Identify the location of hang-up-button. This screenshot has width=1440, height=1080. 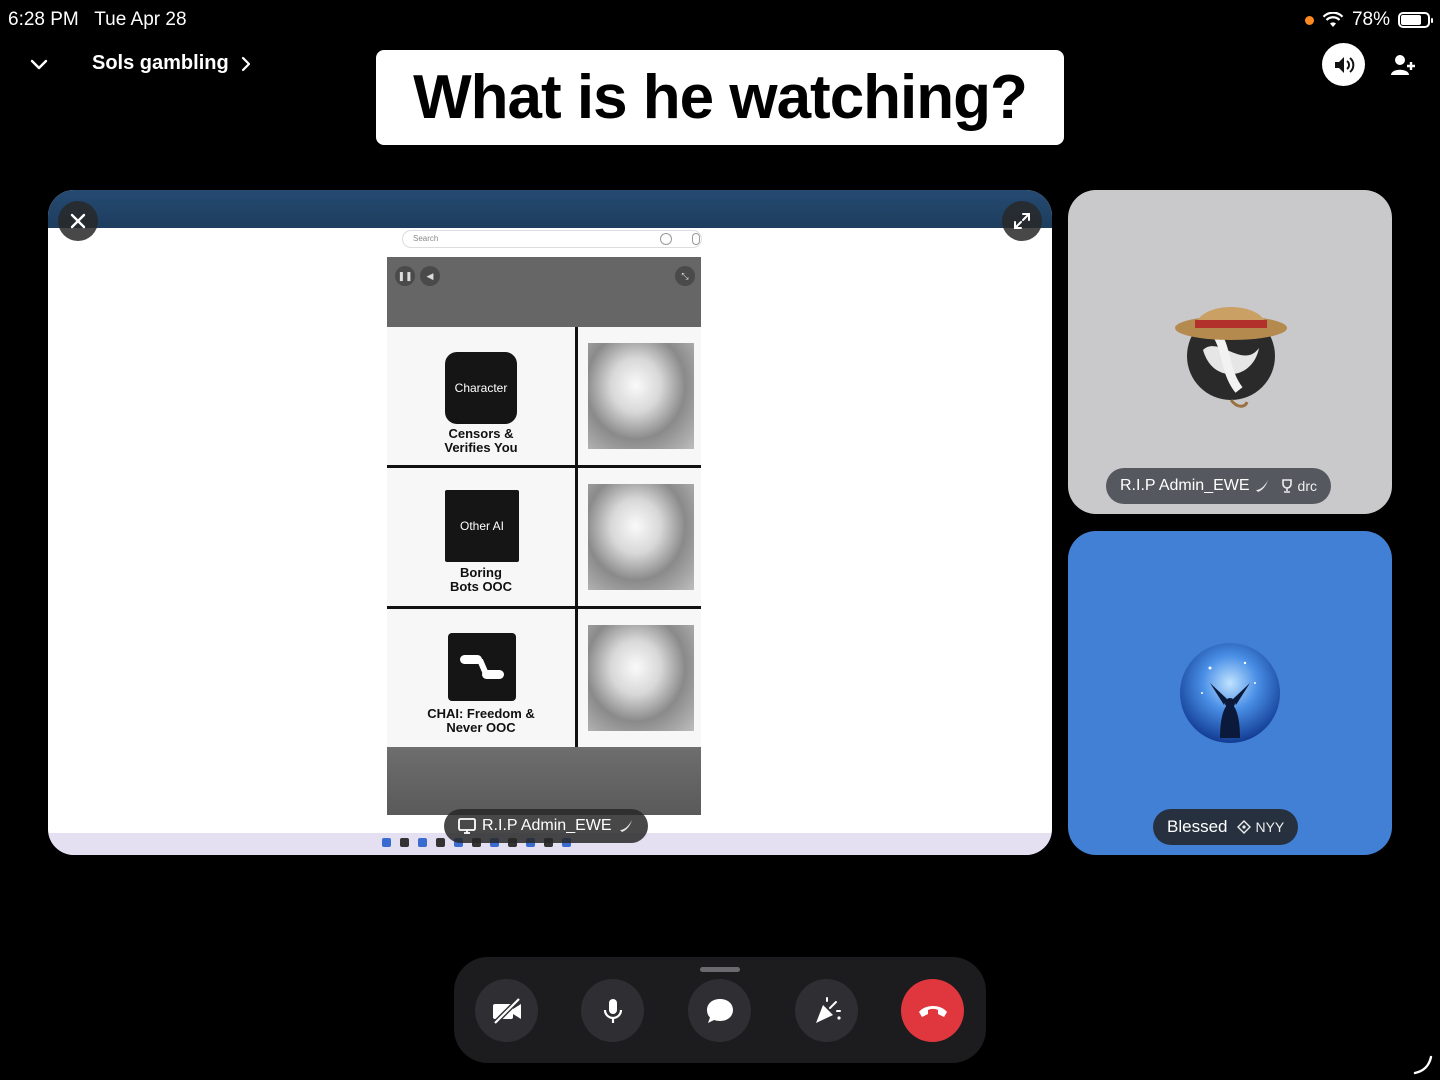
(932, 1010).